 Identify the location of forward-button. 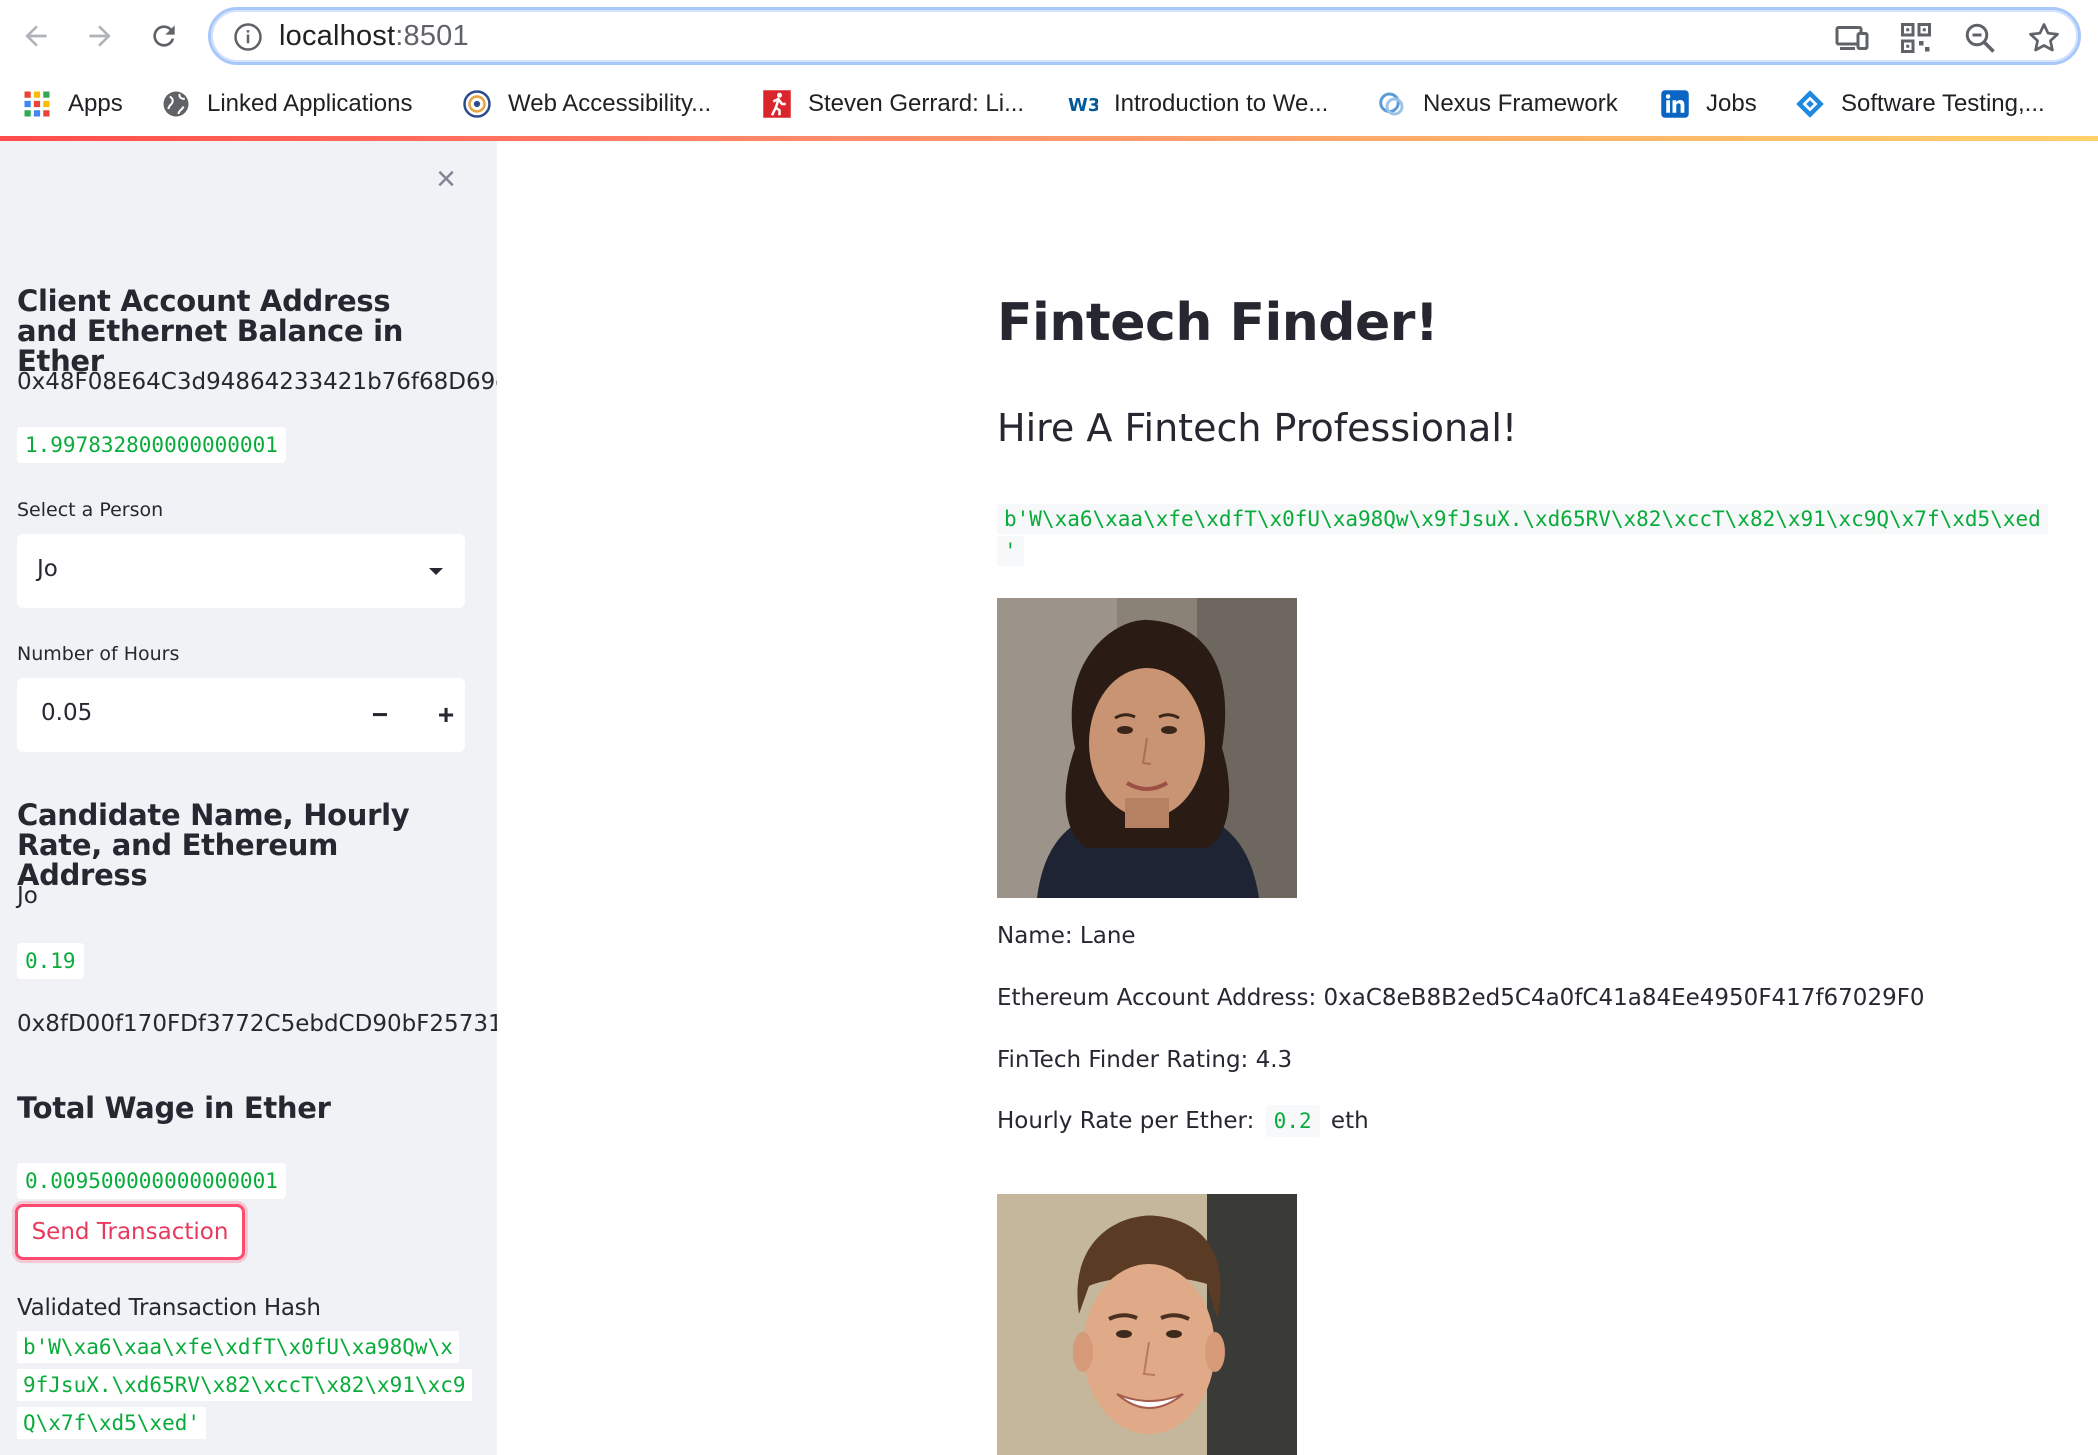
(100, 36).